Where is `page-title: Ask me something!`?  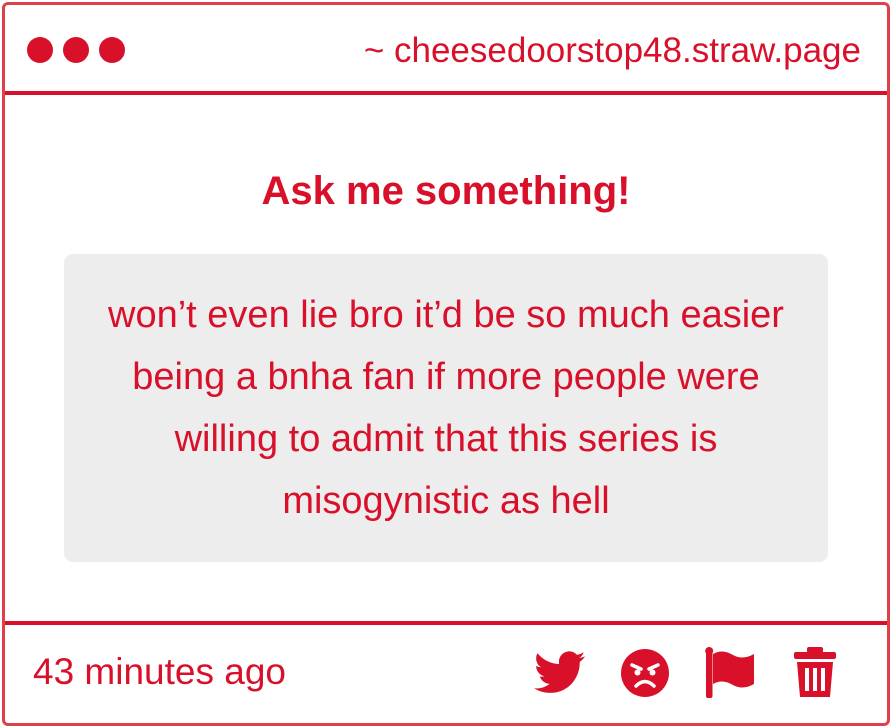 page-title: Ask me something! is located at coordinates (446, 191).